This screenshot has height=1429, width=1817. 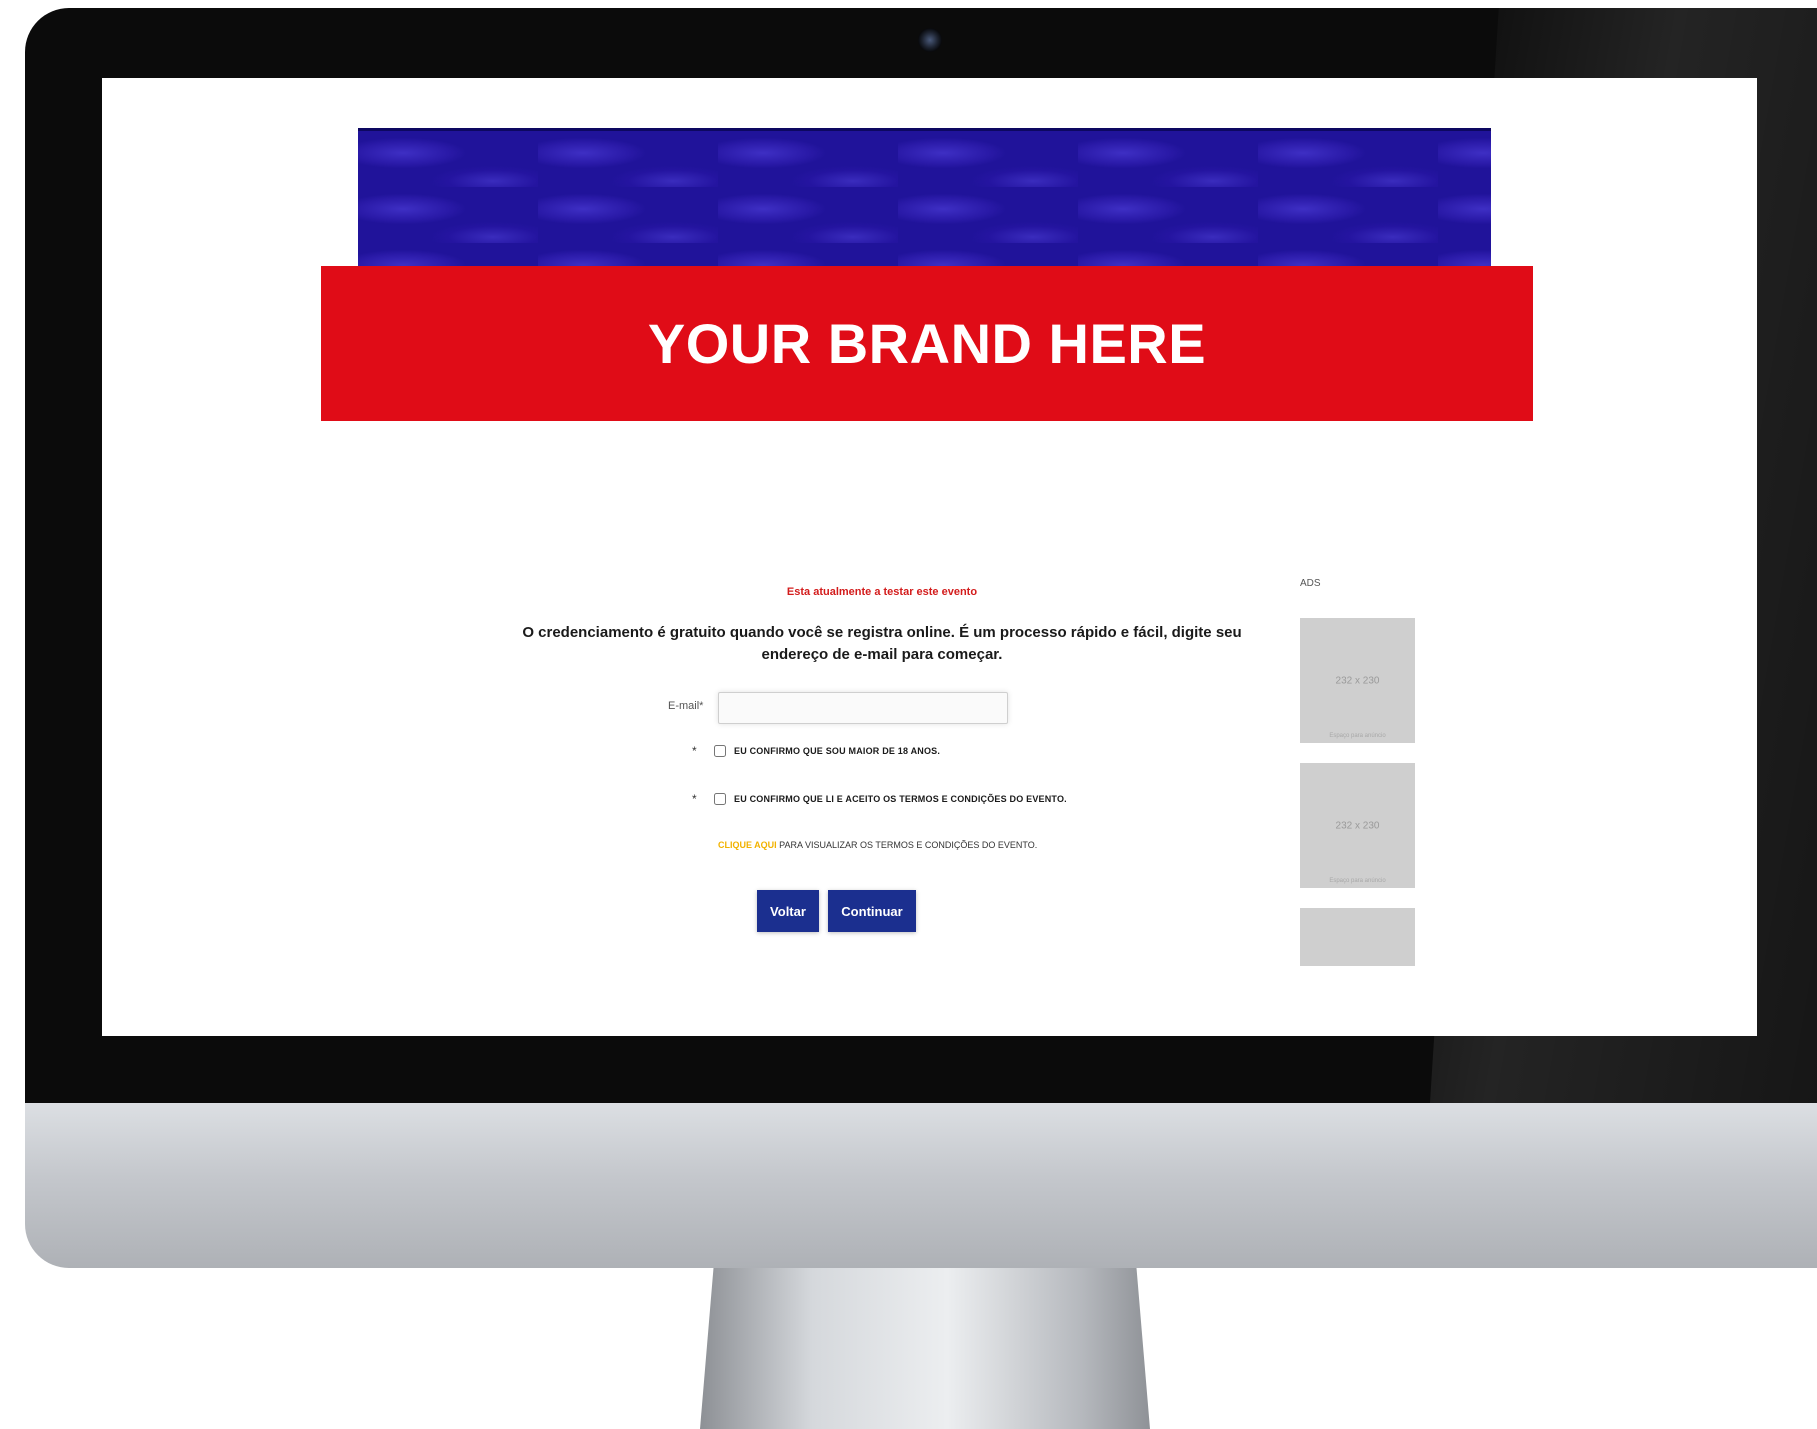 I want to click on age-confirm-label: EU CONFIRMO QUE SOU MAIOR DE 18 ANOS., so click(x=837, y=751).